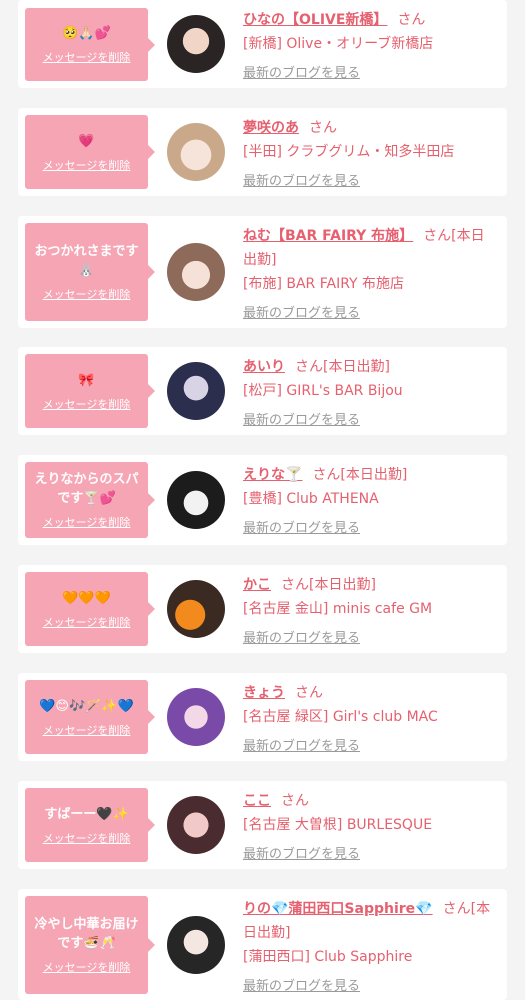 The image size is (525, 1000). I want to click on card-info: えりな🍸 さん[本日出勤] [豊橋] Club ATHENA 最新のブログを見る, so click(370, 502).